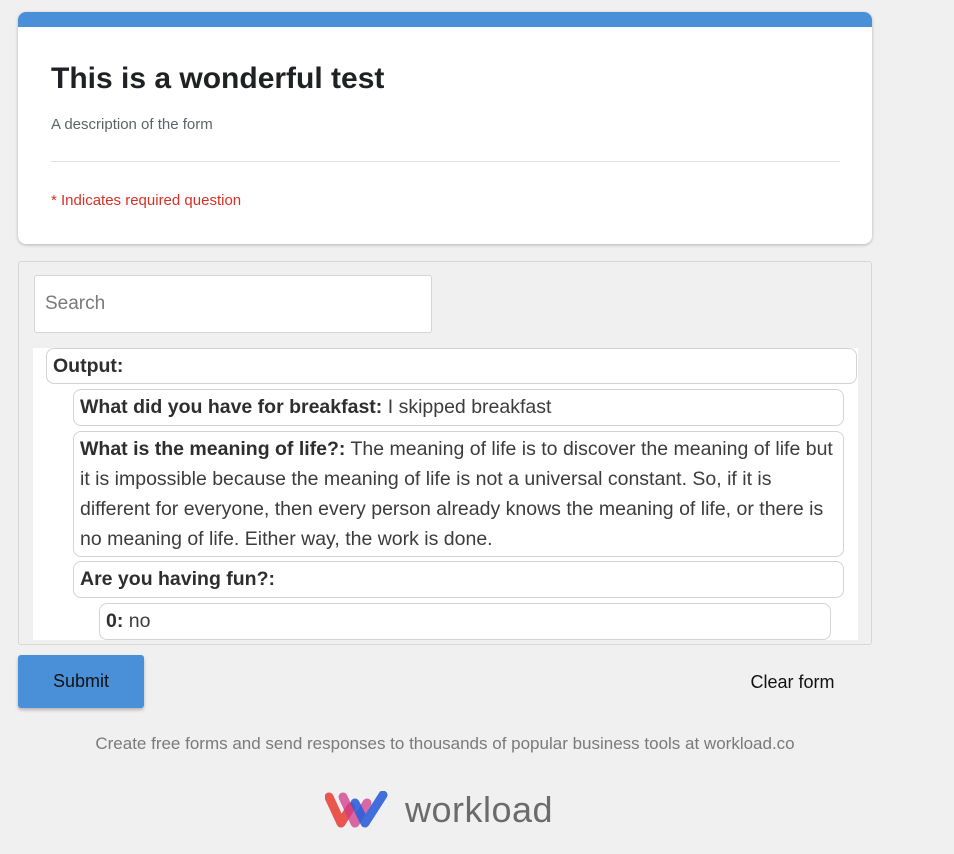 The width and height of the screenshot is (954, 854). I want to click on output-item-having-fun: Are you having fun?:, so click(458, 579).